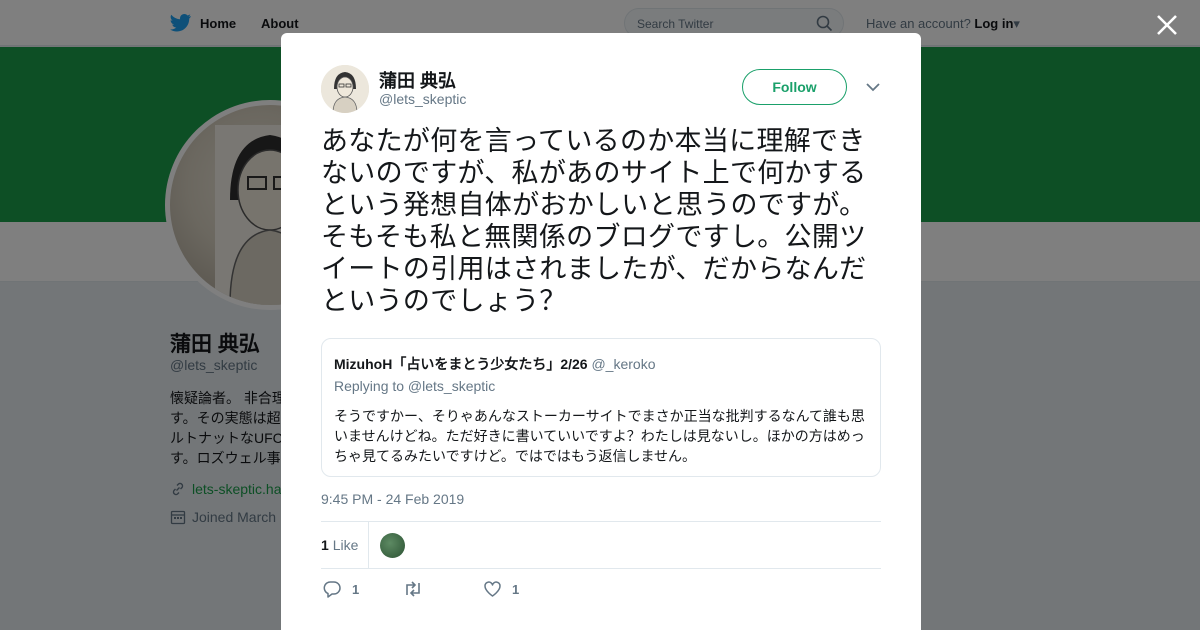 The width and height of the screenshot is (1200, 630). Describe the element at coordinates (392, 499) in the screenshot. I see `tweet-timestamp: 9:45 PM - 24 Feb 2019` at that location.